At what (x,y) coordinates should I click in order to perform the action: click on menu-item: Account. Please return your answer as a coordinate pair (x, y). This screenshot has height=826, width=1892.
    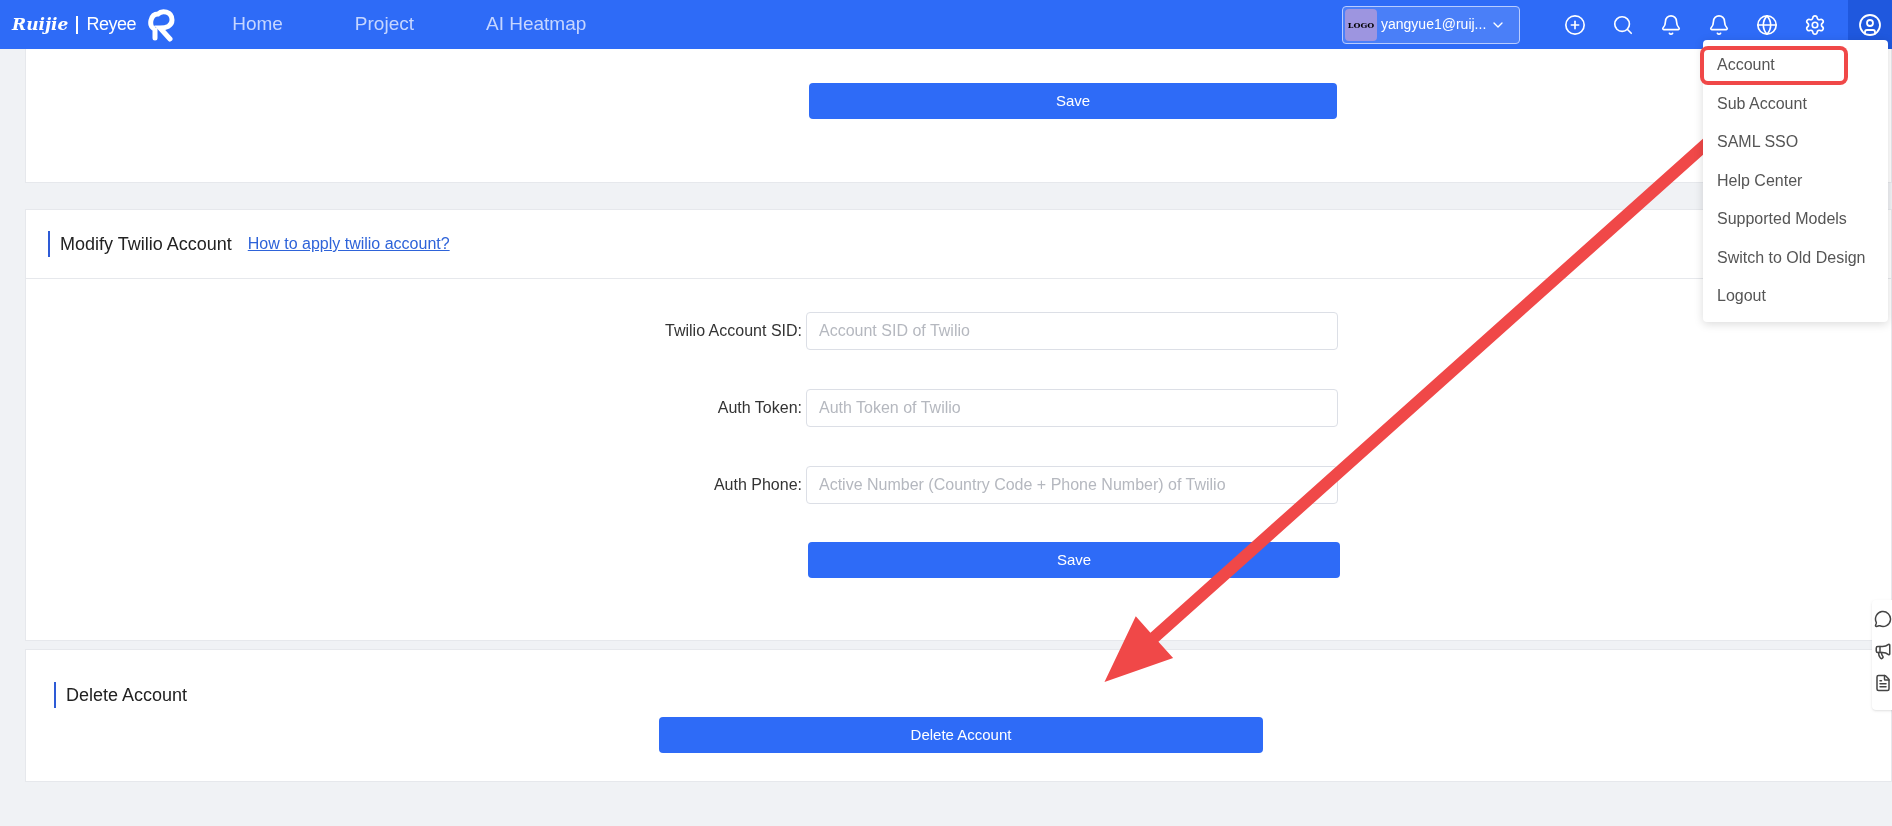
    Looking at the image, I should click on (1774, 65).